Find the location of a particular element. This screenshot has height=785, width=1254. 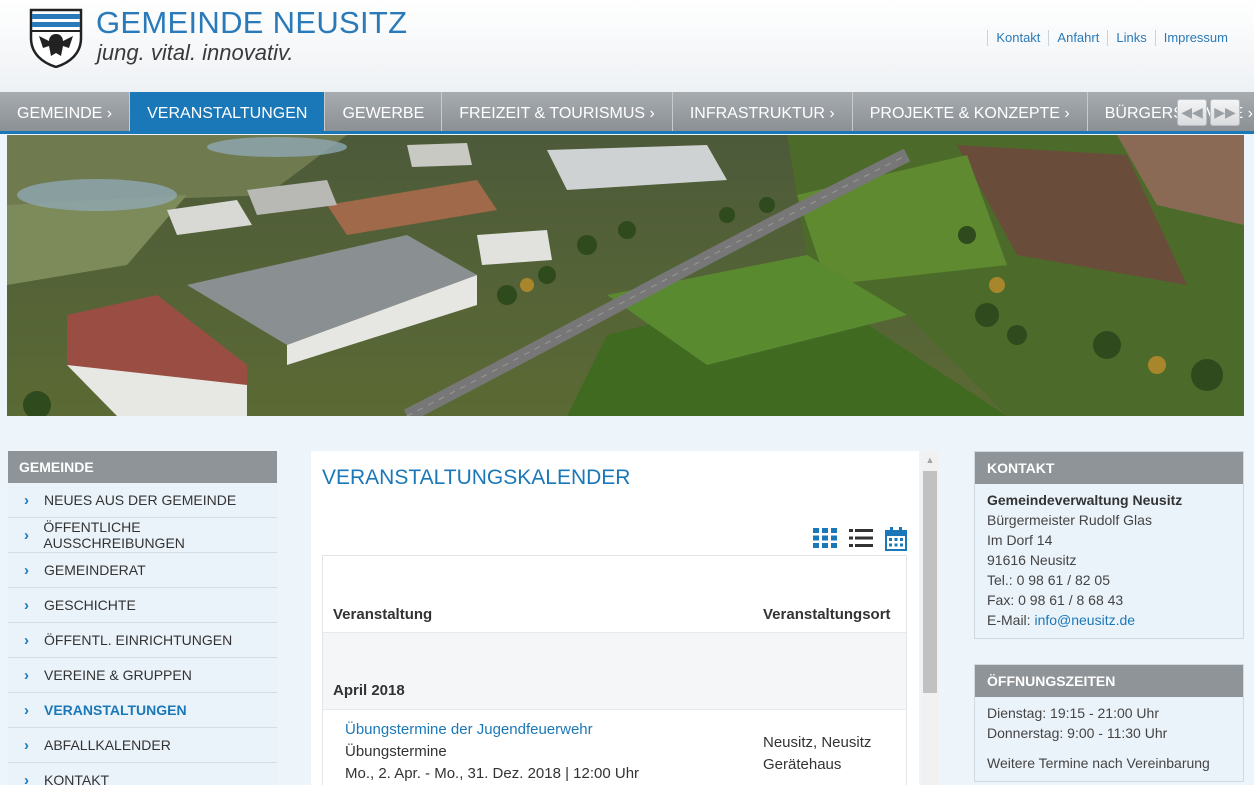

sidebar-item-label: KONTAKT is located at coordinates (77, 778).